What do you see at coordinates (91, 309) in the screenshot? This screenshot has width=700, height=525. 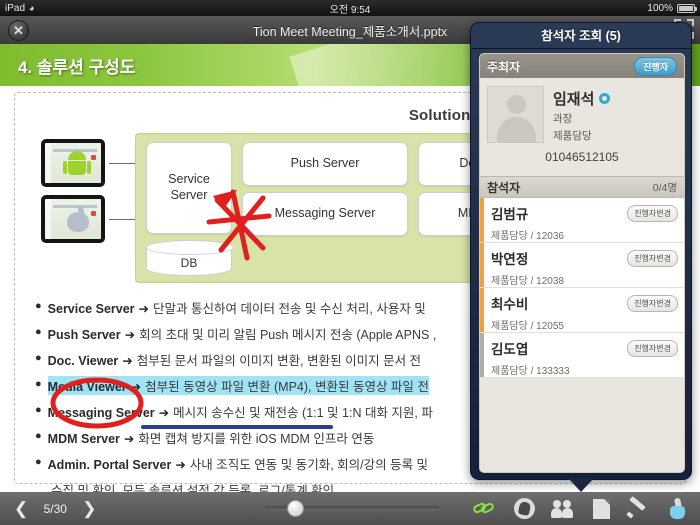 I see `bullet-term: Service Server` at bounding box center [91, 309].